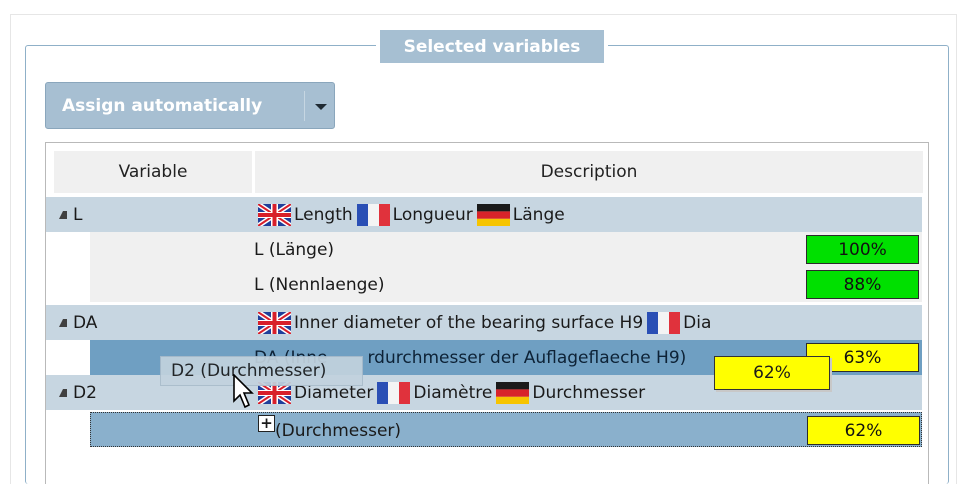 This screenshot has width=957, height=484. Describe the element at coordinates (338, 430) in the screenshot. I see `assignment-label: (Durchmesser)` at that location.